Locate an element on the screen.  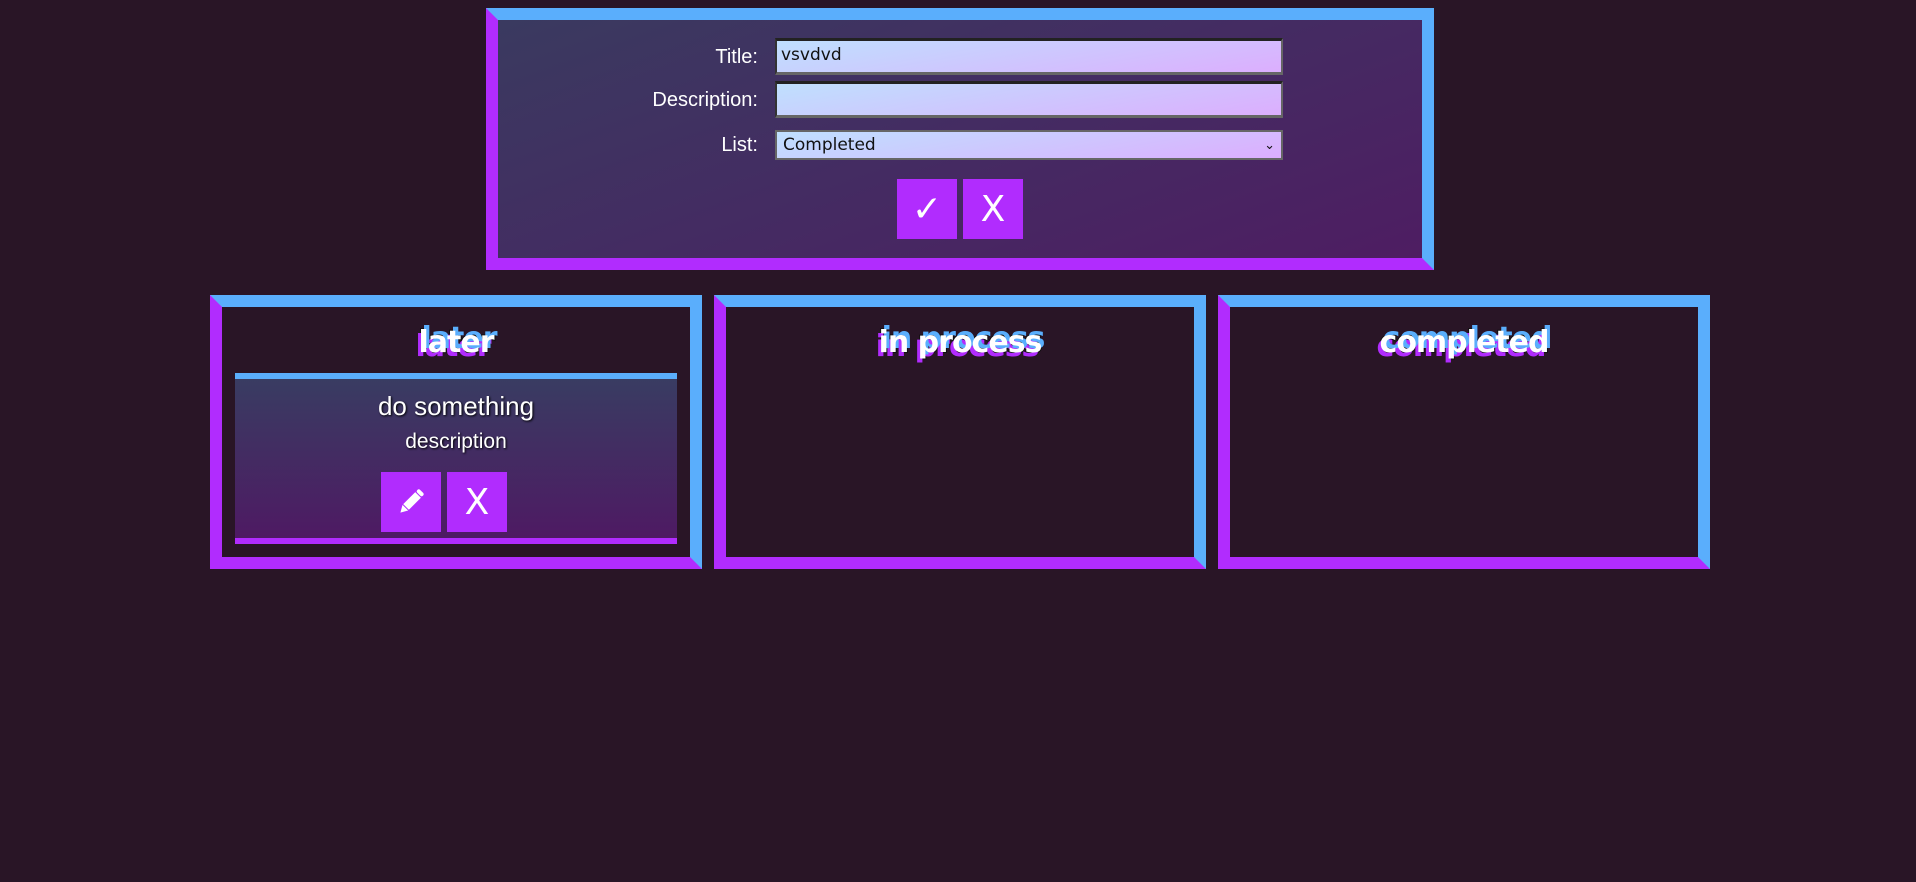
task-card: do something description X is located at coordinates (456, 458).